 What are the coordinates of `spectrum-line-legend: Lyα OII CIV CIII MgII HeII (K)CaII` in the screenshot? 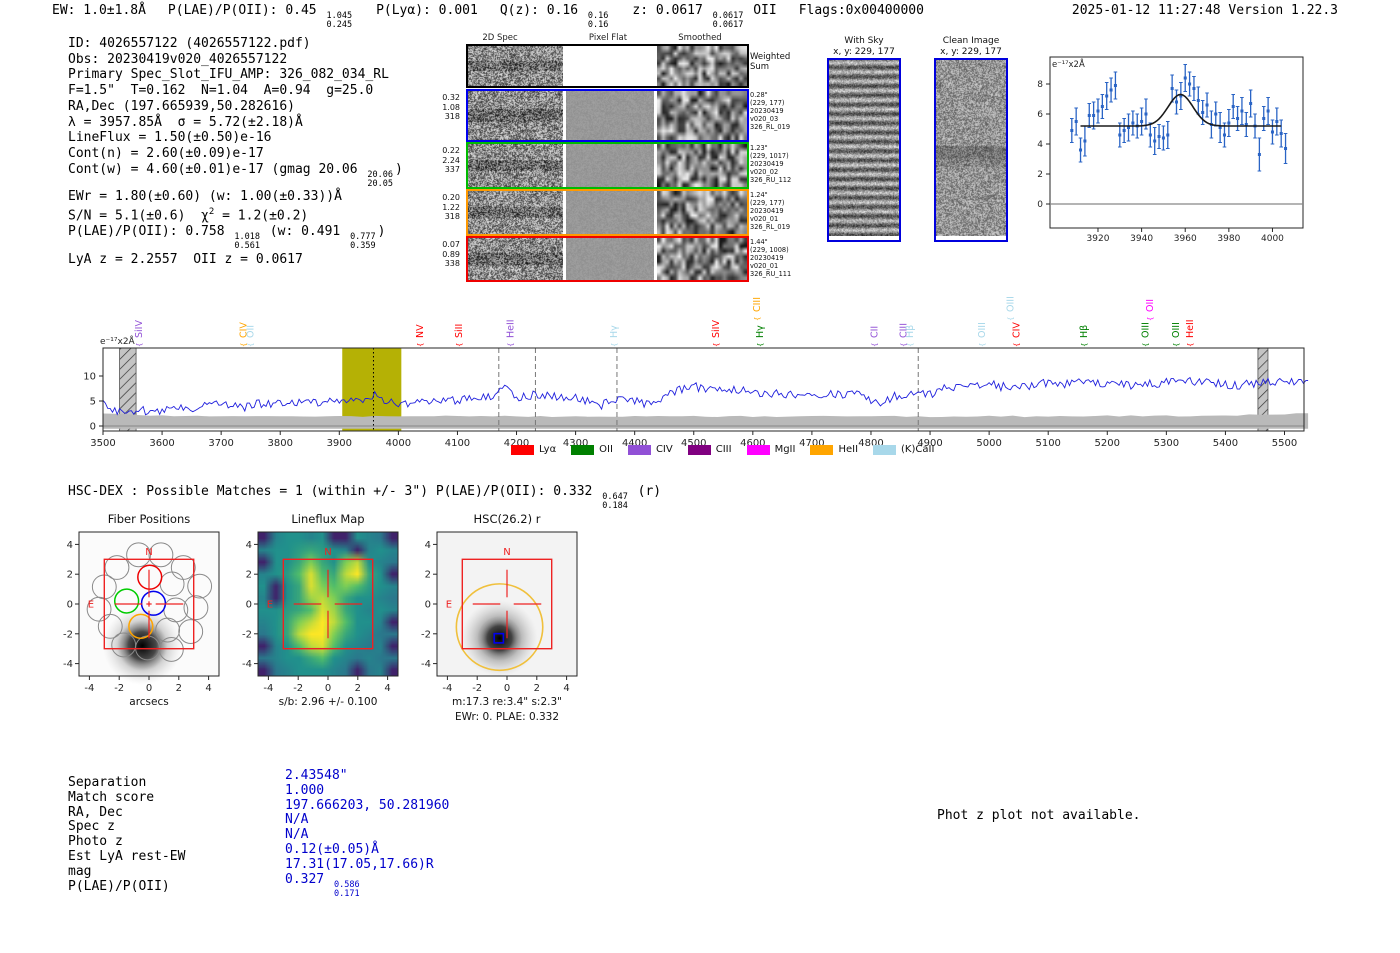 It's located at (722, 449).